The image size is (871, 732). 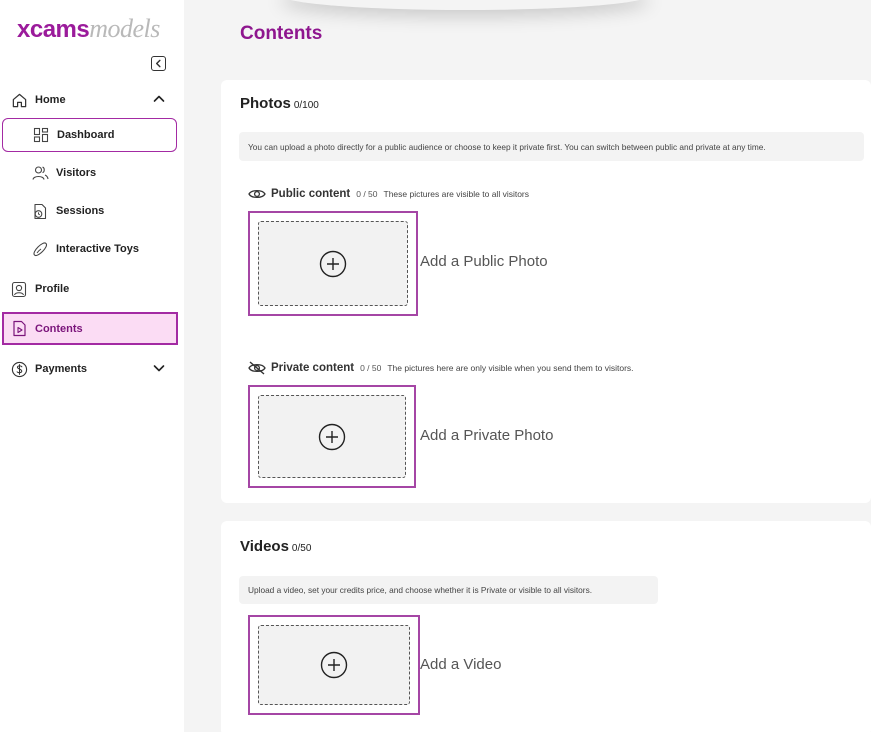 What do you see at coordinates (61, 369) in the screenshot?
I see `sidebar-item-label: Payments` at bounding box center [61, 369].